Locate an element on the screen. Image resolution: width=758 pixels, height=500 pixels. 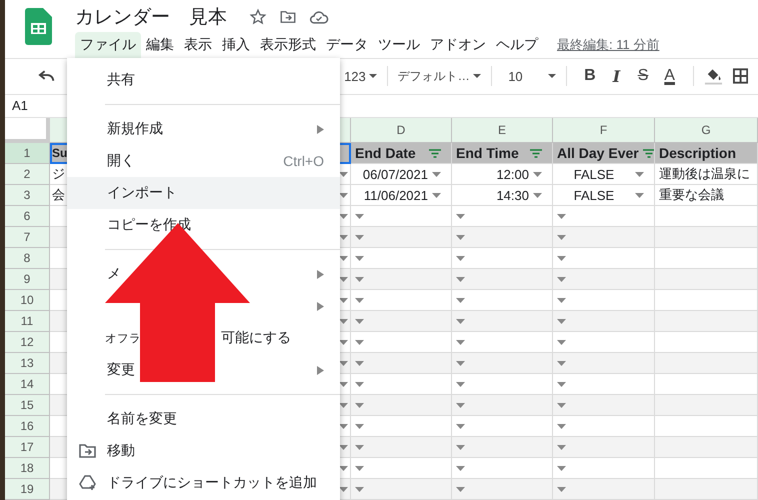
number-format-dropdown: 123 is located at coordinates (360, 76).